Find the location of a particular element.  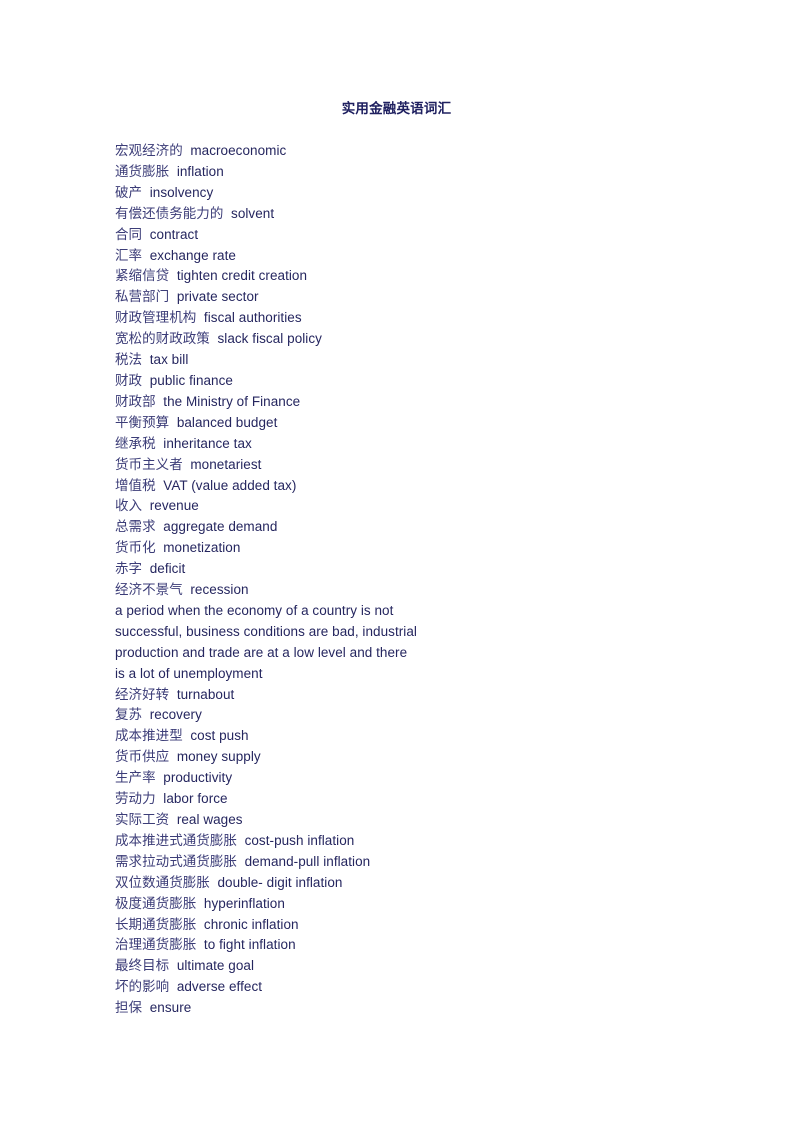

term-english: fiscal authorities is located at coordinates (252, 318).